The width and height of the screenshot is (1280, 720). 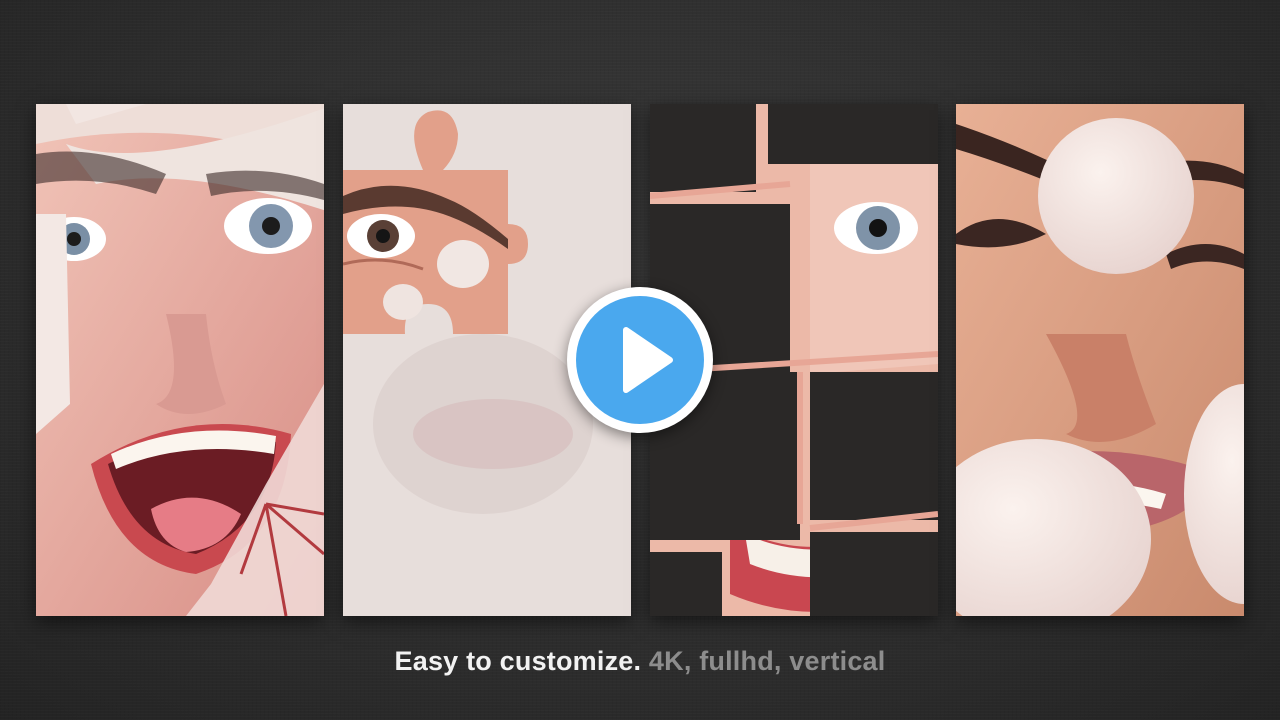 I want to click on play-icon, so click(x=648, y=360).